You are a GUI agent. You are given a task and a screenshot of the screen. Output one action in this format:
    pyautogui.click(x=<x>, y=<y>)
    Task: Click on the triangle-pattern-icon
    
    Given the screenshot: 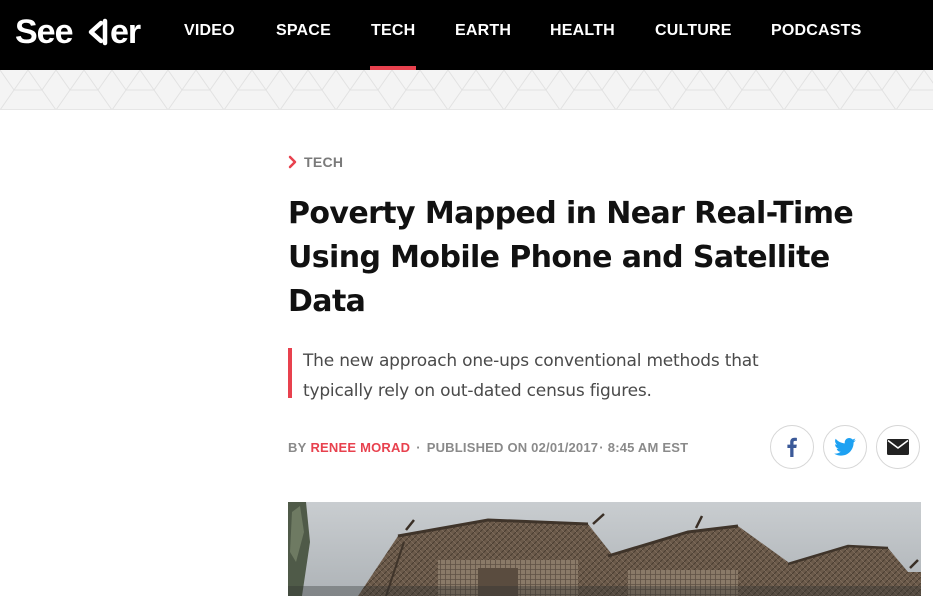 What is the action you would take?
    pyautogui.click(x=466, y=89)
    